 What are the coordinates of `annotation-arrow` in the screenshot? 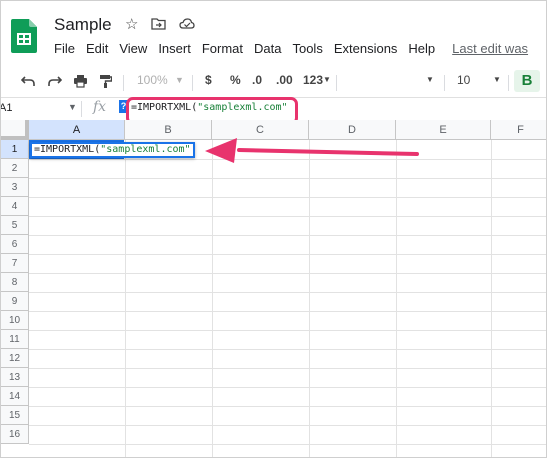 It's located at (312, 150).